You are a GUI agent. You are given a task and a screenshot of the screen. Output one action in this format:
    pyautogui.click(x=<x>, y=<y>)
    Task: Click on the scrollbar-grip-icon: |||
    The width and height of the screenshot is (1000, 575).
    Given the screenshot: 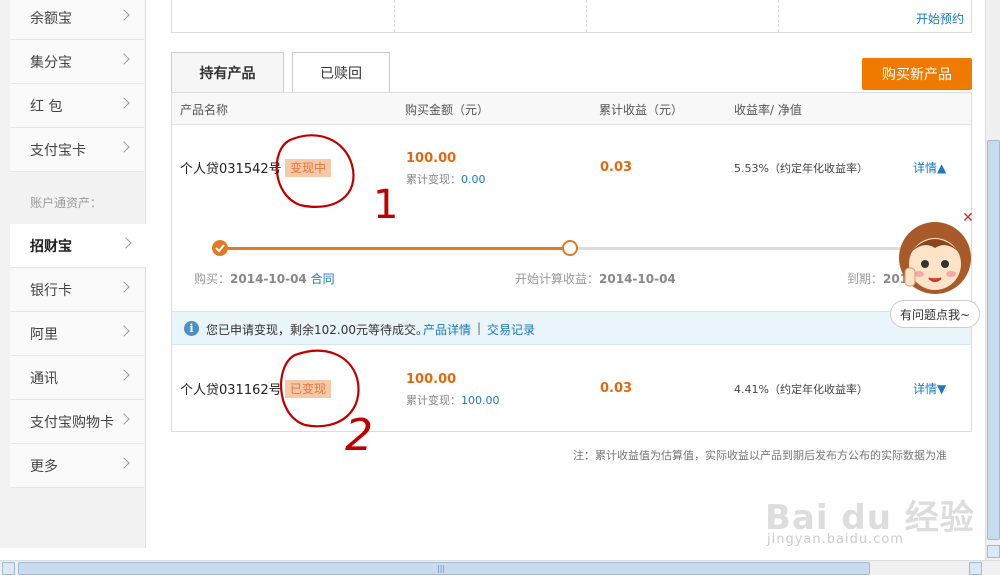 What is the action you would take?
    pyautogui.click(x=441, y=568)
    